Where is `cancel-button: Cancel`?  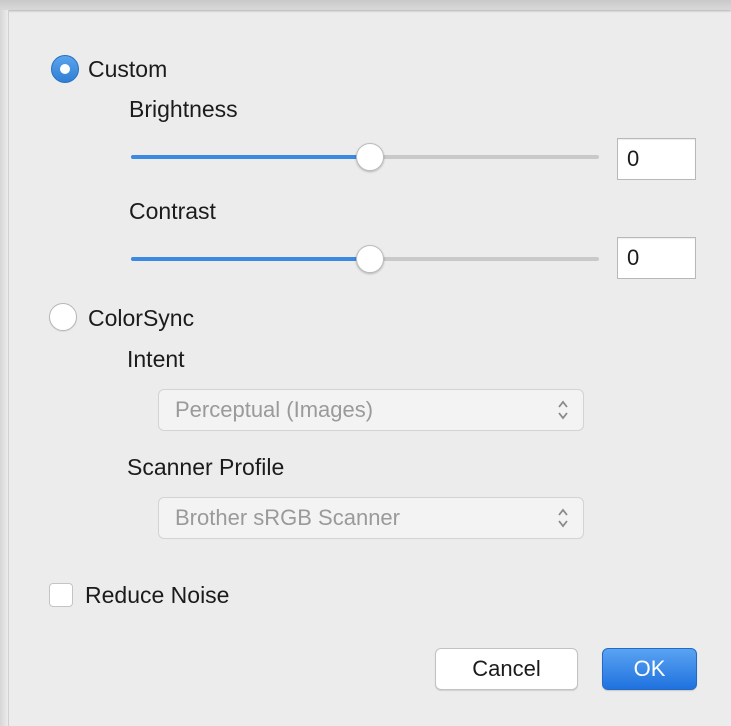
cancel-button: Cancel is located at coordinates (506, 669).